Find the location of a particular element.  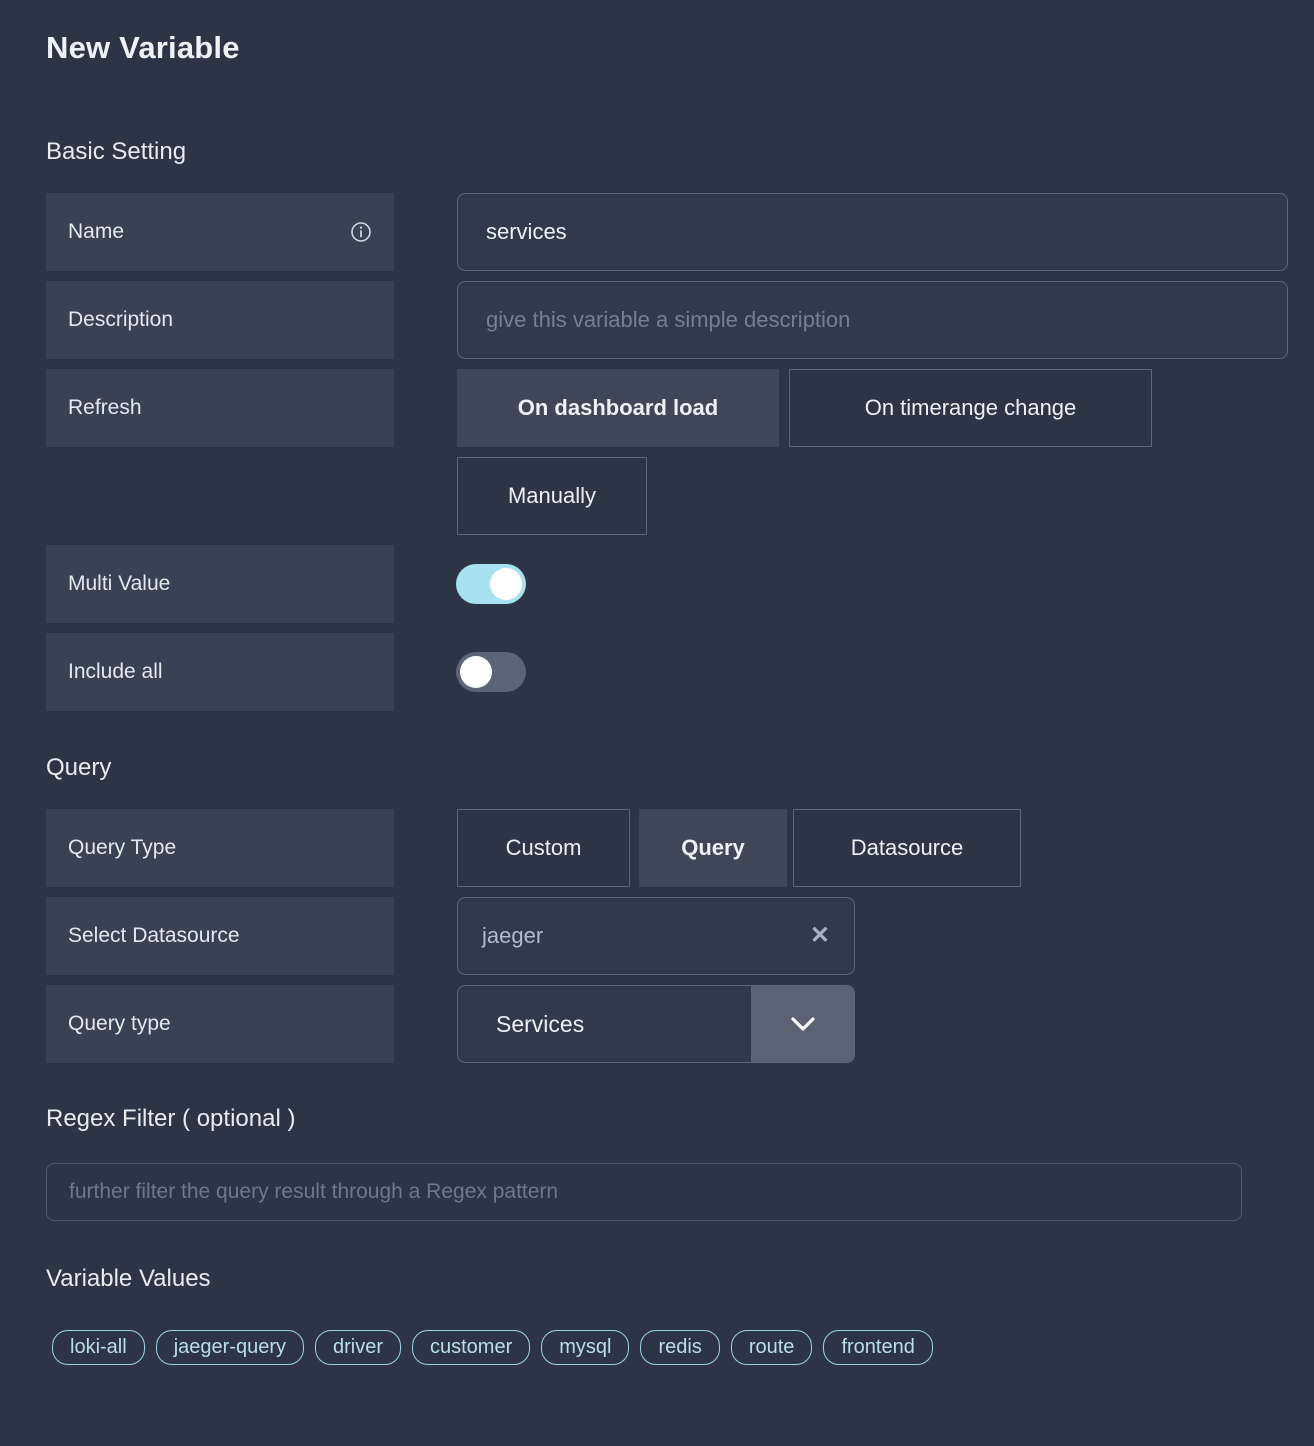

multi-value-toggle is located at coordinates (491, 584).